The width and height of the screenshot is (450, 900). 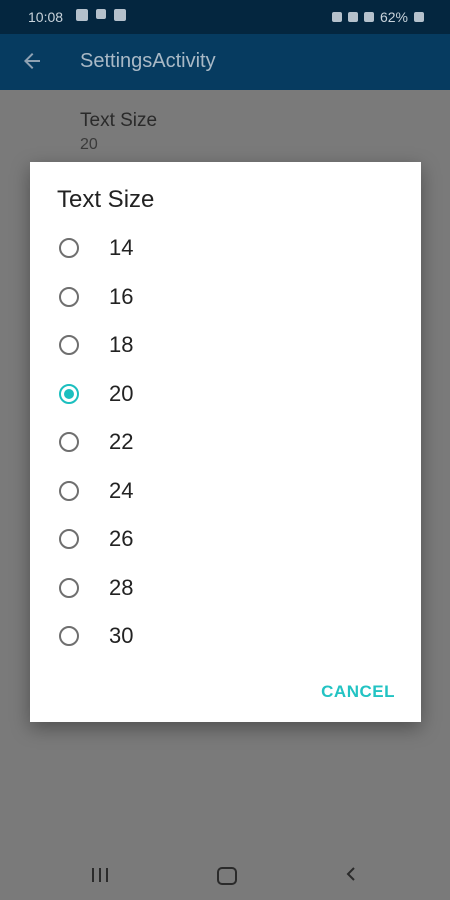 What do you see at coordinates (377, 17) in the screenshot?
I see `status-system-icons: 62%` at bounding box center [377, 17].